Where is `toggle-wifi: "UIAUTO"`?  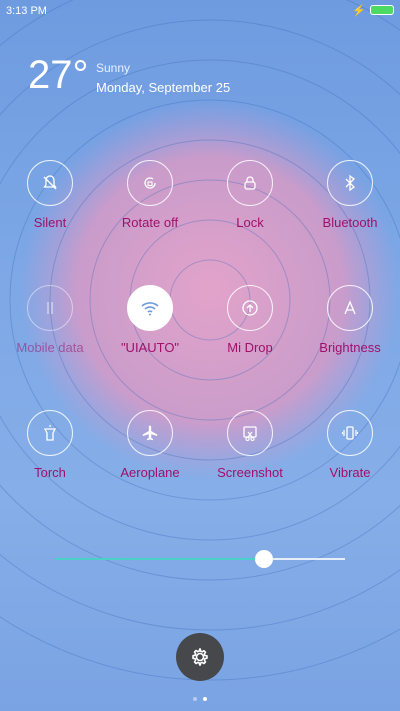 toggle-wifi: "UIAUTO" is located at coordinates (150, 320).